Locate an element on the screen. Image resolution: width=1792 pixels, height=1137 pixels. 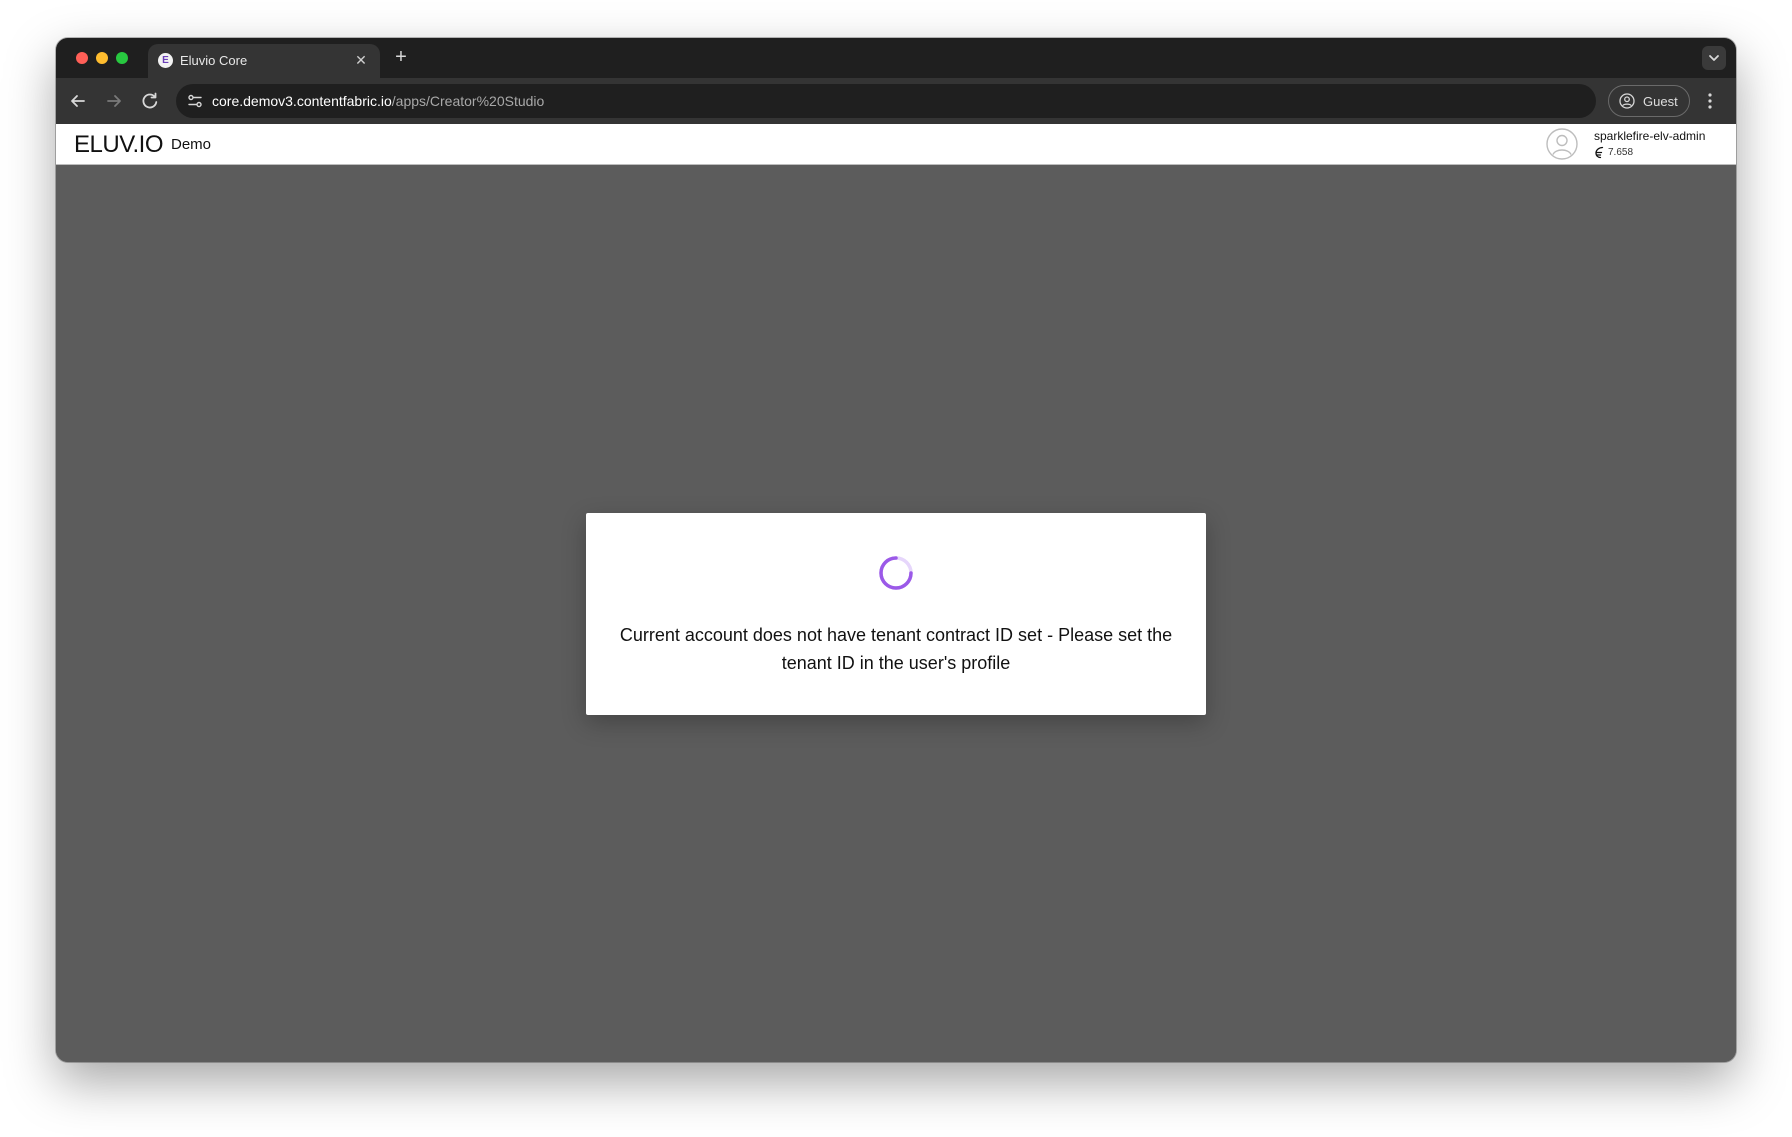
tab-close-button: ✕ is located at coordinates (361, 60).